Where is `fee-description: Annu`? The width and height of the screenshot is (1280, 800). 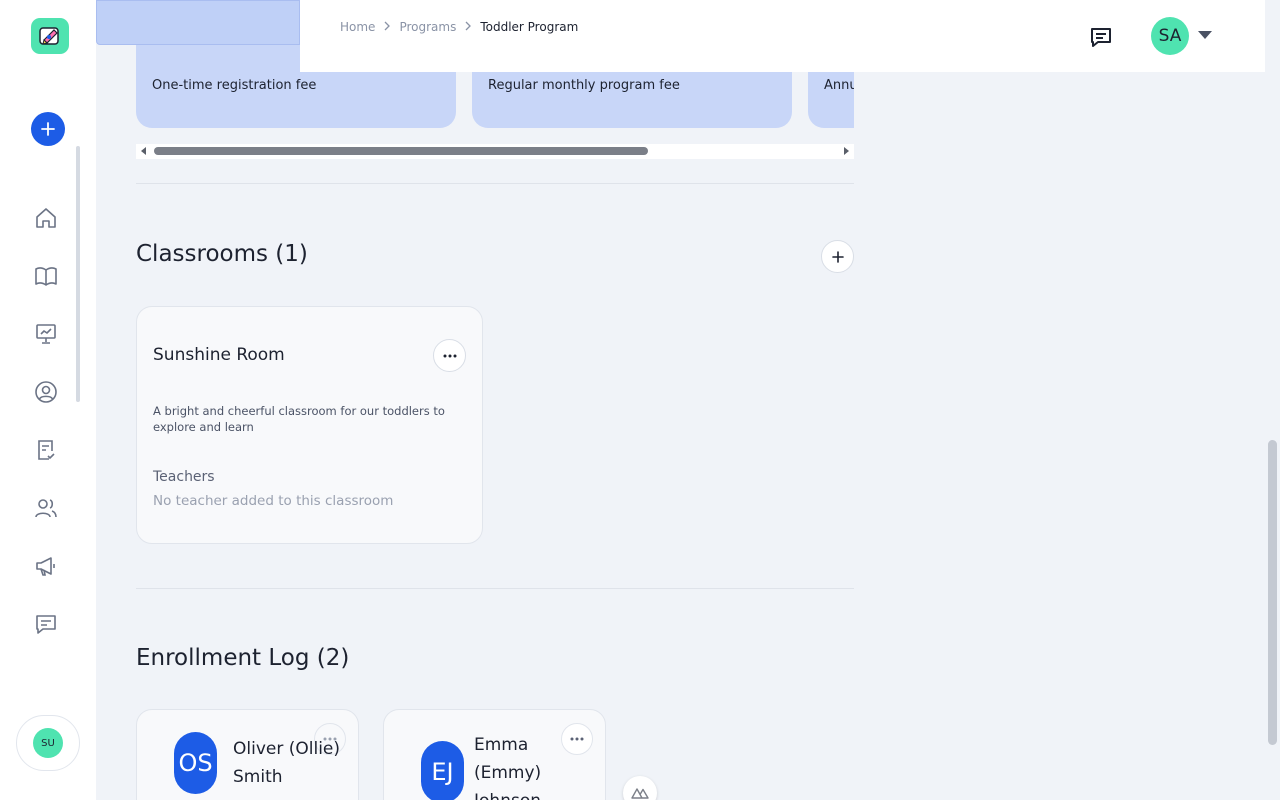 fee-description: Annu is located at coordinates (839, 85).